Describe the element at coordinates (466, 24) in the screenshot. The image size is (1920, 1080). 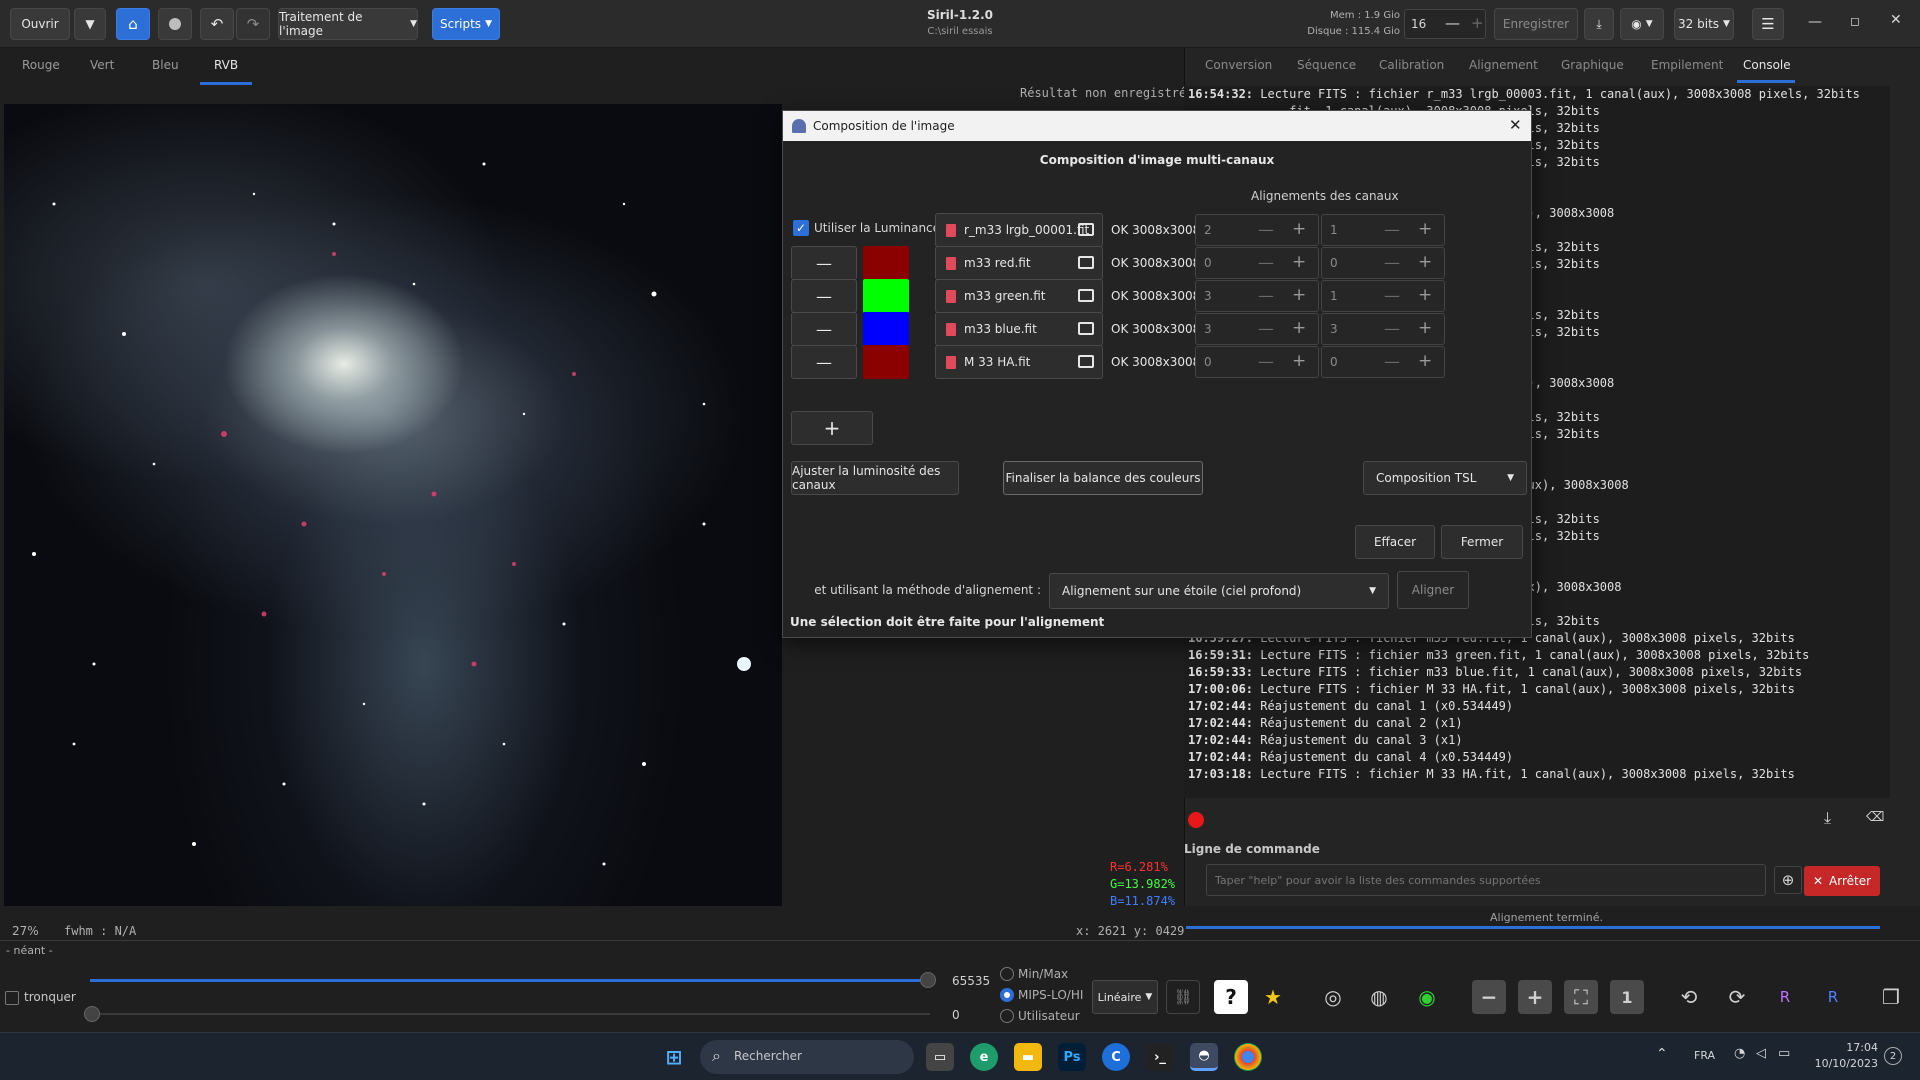
I see `scripts-menu: Scripts ▼` at that location.